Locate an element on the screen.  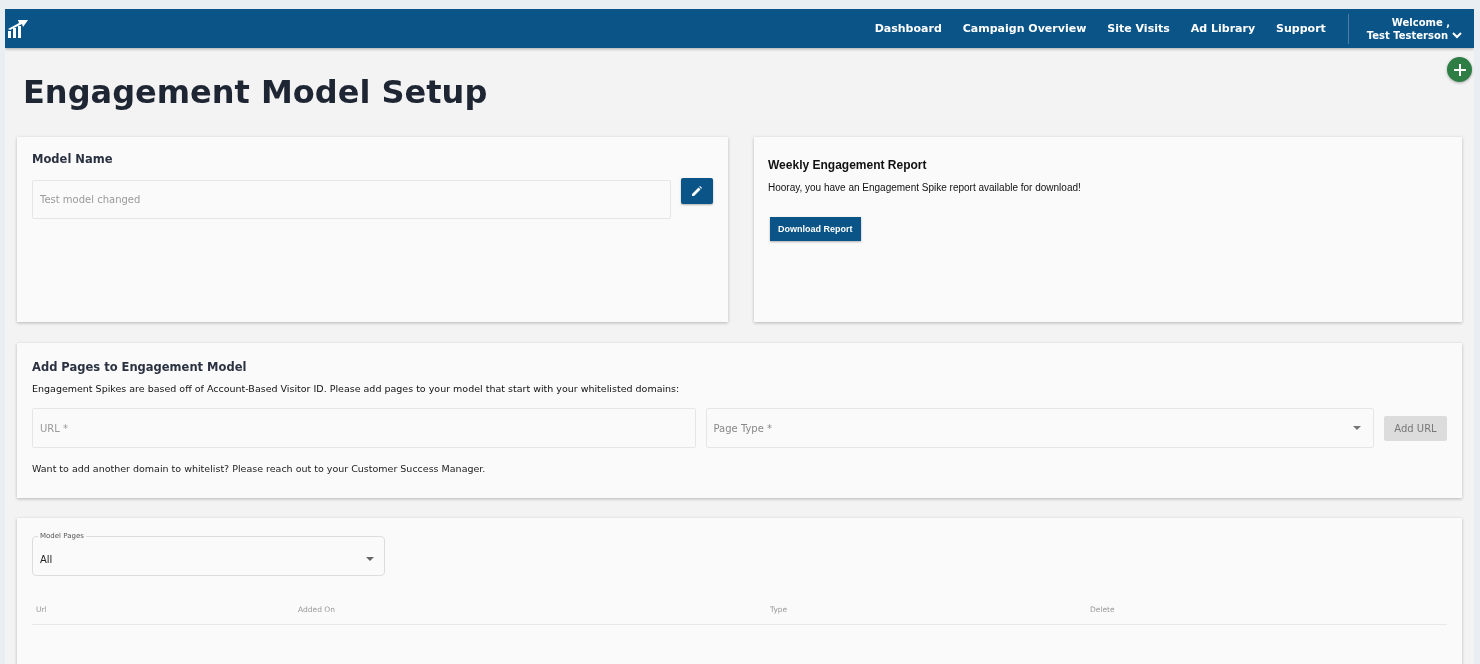
bar-chart-arrow-icon is located at coordinates (18, 28).